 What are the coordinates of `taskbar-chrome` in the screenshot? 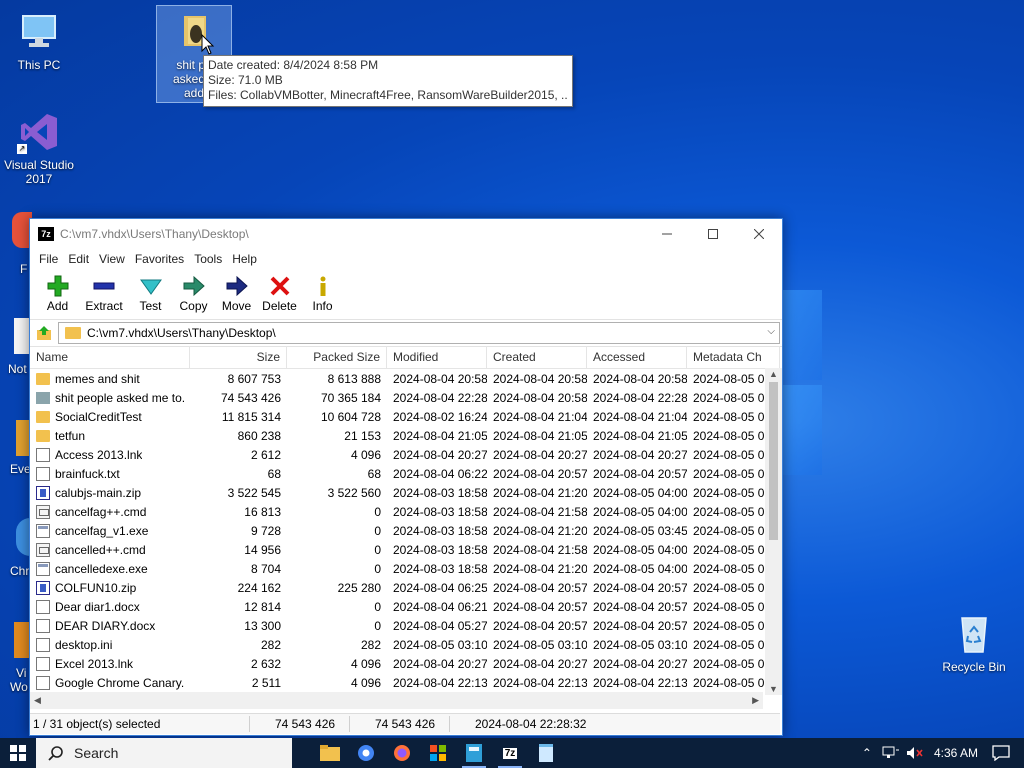 It's located at (366, 753).